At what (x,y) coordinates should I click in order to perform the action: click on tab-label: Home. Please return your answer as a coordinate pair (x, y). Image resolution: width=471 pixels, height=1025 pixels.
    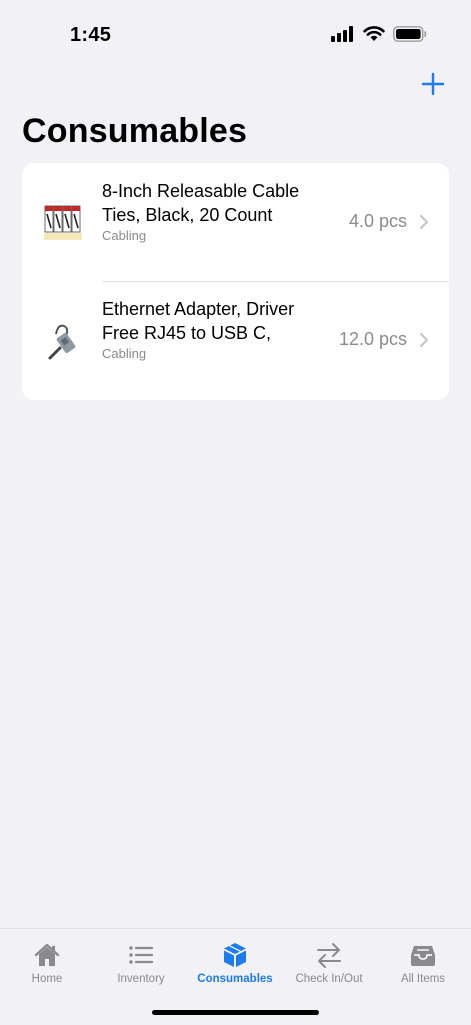
    Looking at the image, I should click on (47, 979).